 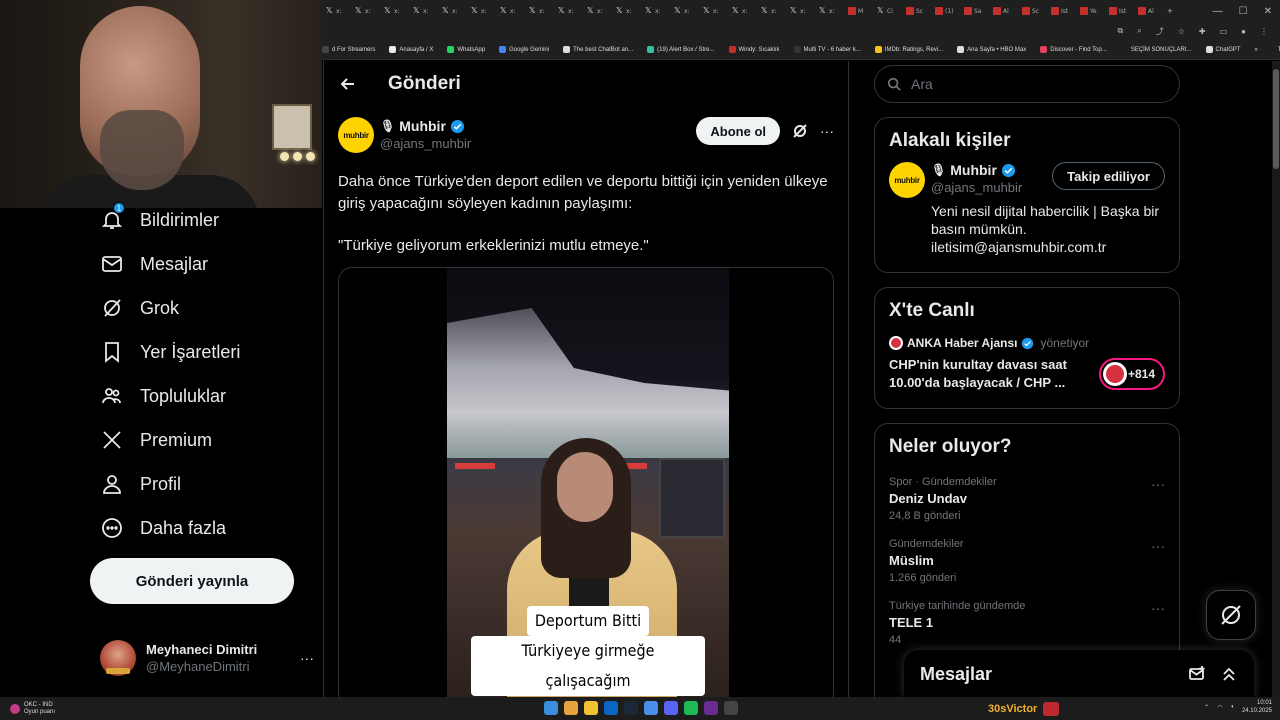 I want to click on trend-item: Gündemdekiler Müslim 1.266 gönderi ···, so click(x=1027, y=561).